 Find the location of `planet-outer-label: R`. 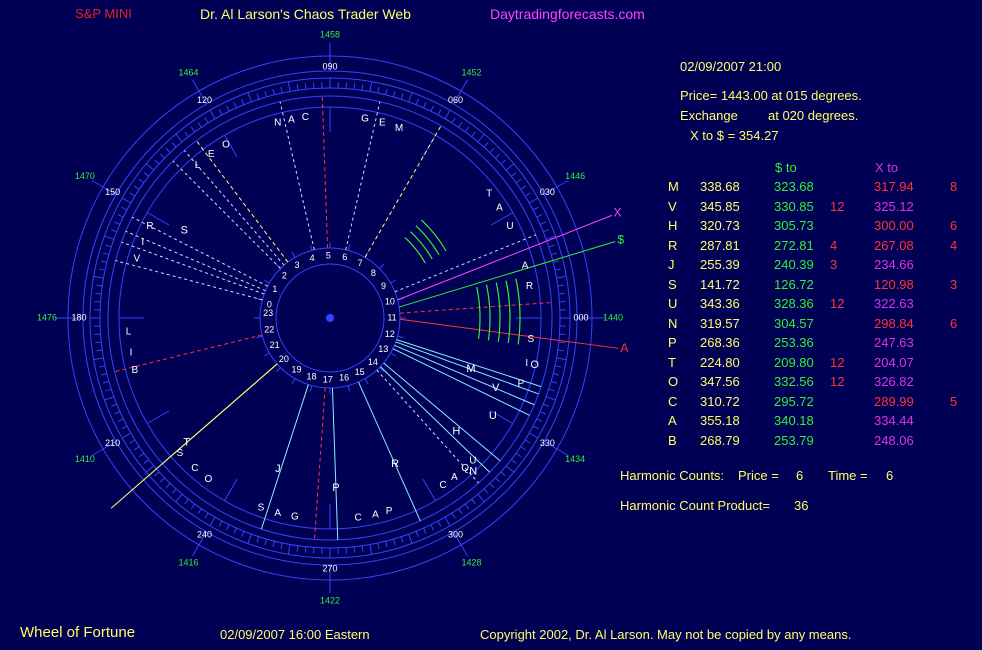

planet-outer-label: R is located at coordinates (149, 226).